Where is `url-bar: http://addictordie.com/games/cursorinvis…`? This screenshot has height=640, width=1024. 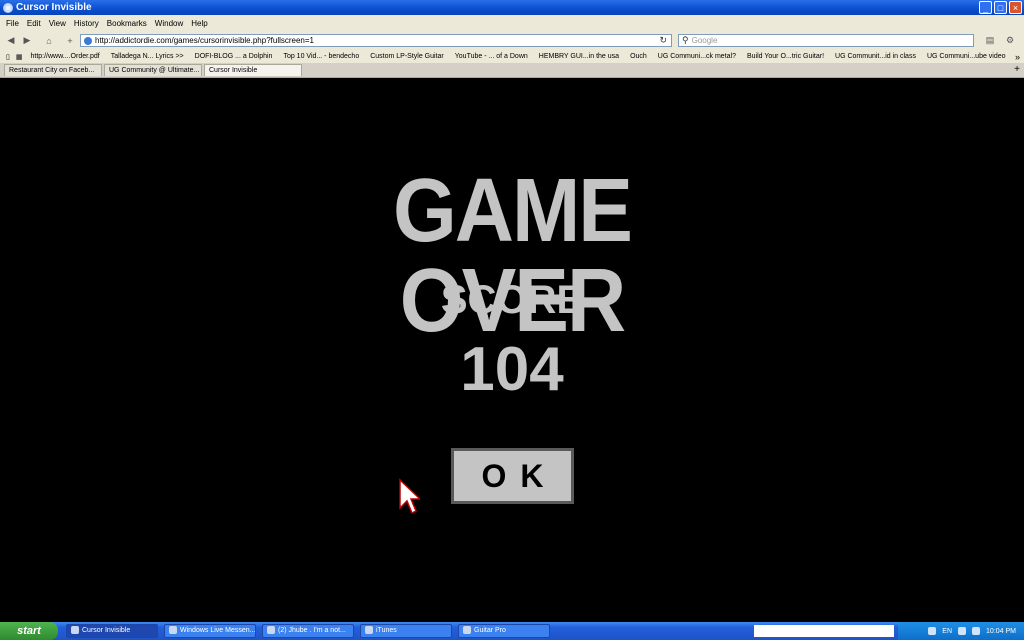 url-bar: http://addictordie.com/games/cursorinvis… is located at coordinates (376, 40).